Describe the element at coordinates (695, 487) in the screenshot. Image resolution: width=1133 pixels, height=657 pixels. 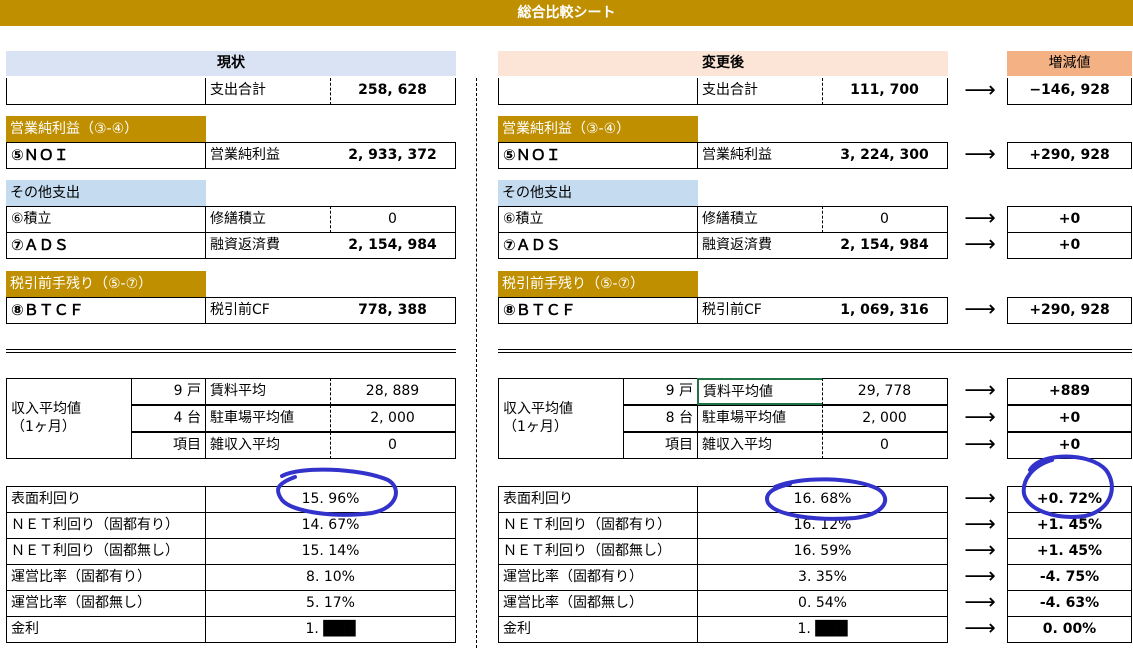
I see `annotation-layer` at that location.